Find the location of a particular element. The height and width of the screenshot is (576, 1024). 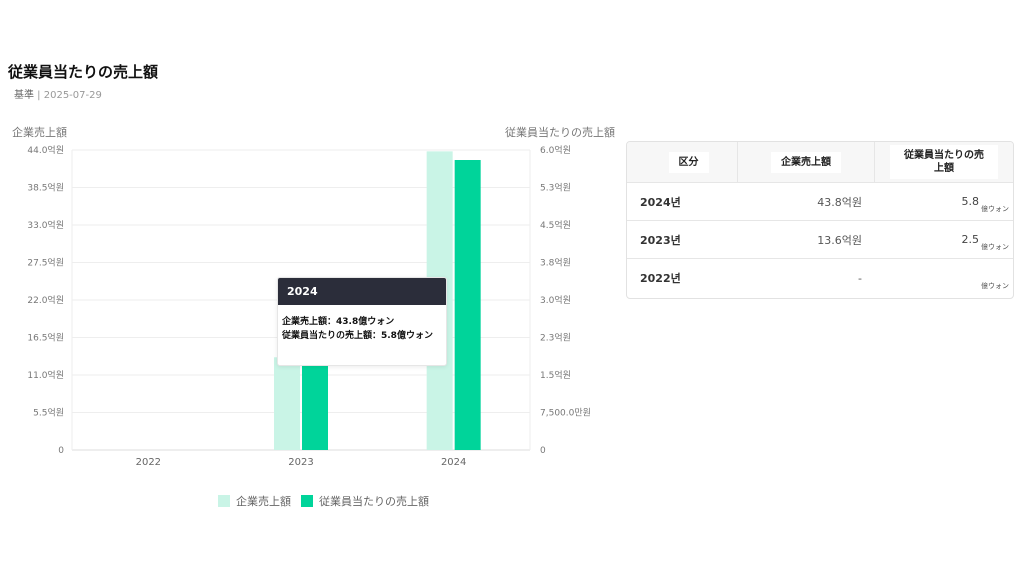

left-tick-label: 44.0억원 is located at coordinates (45, 150).